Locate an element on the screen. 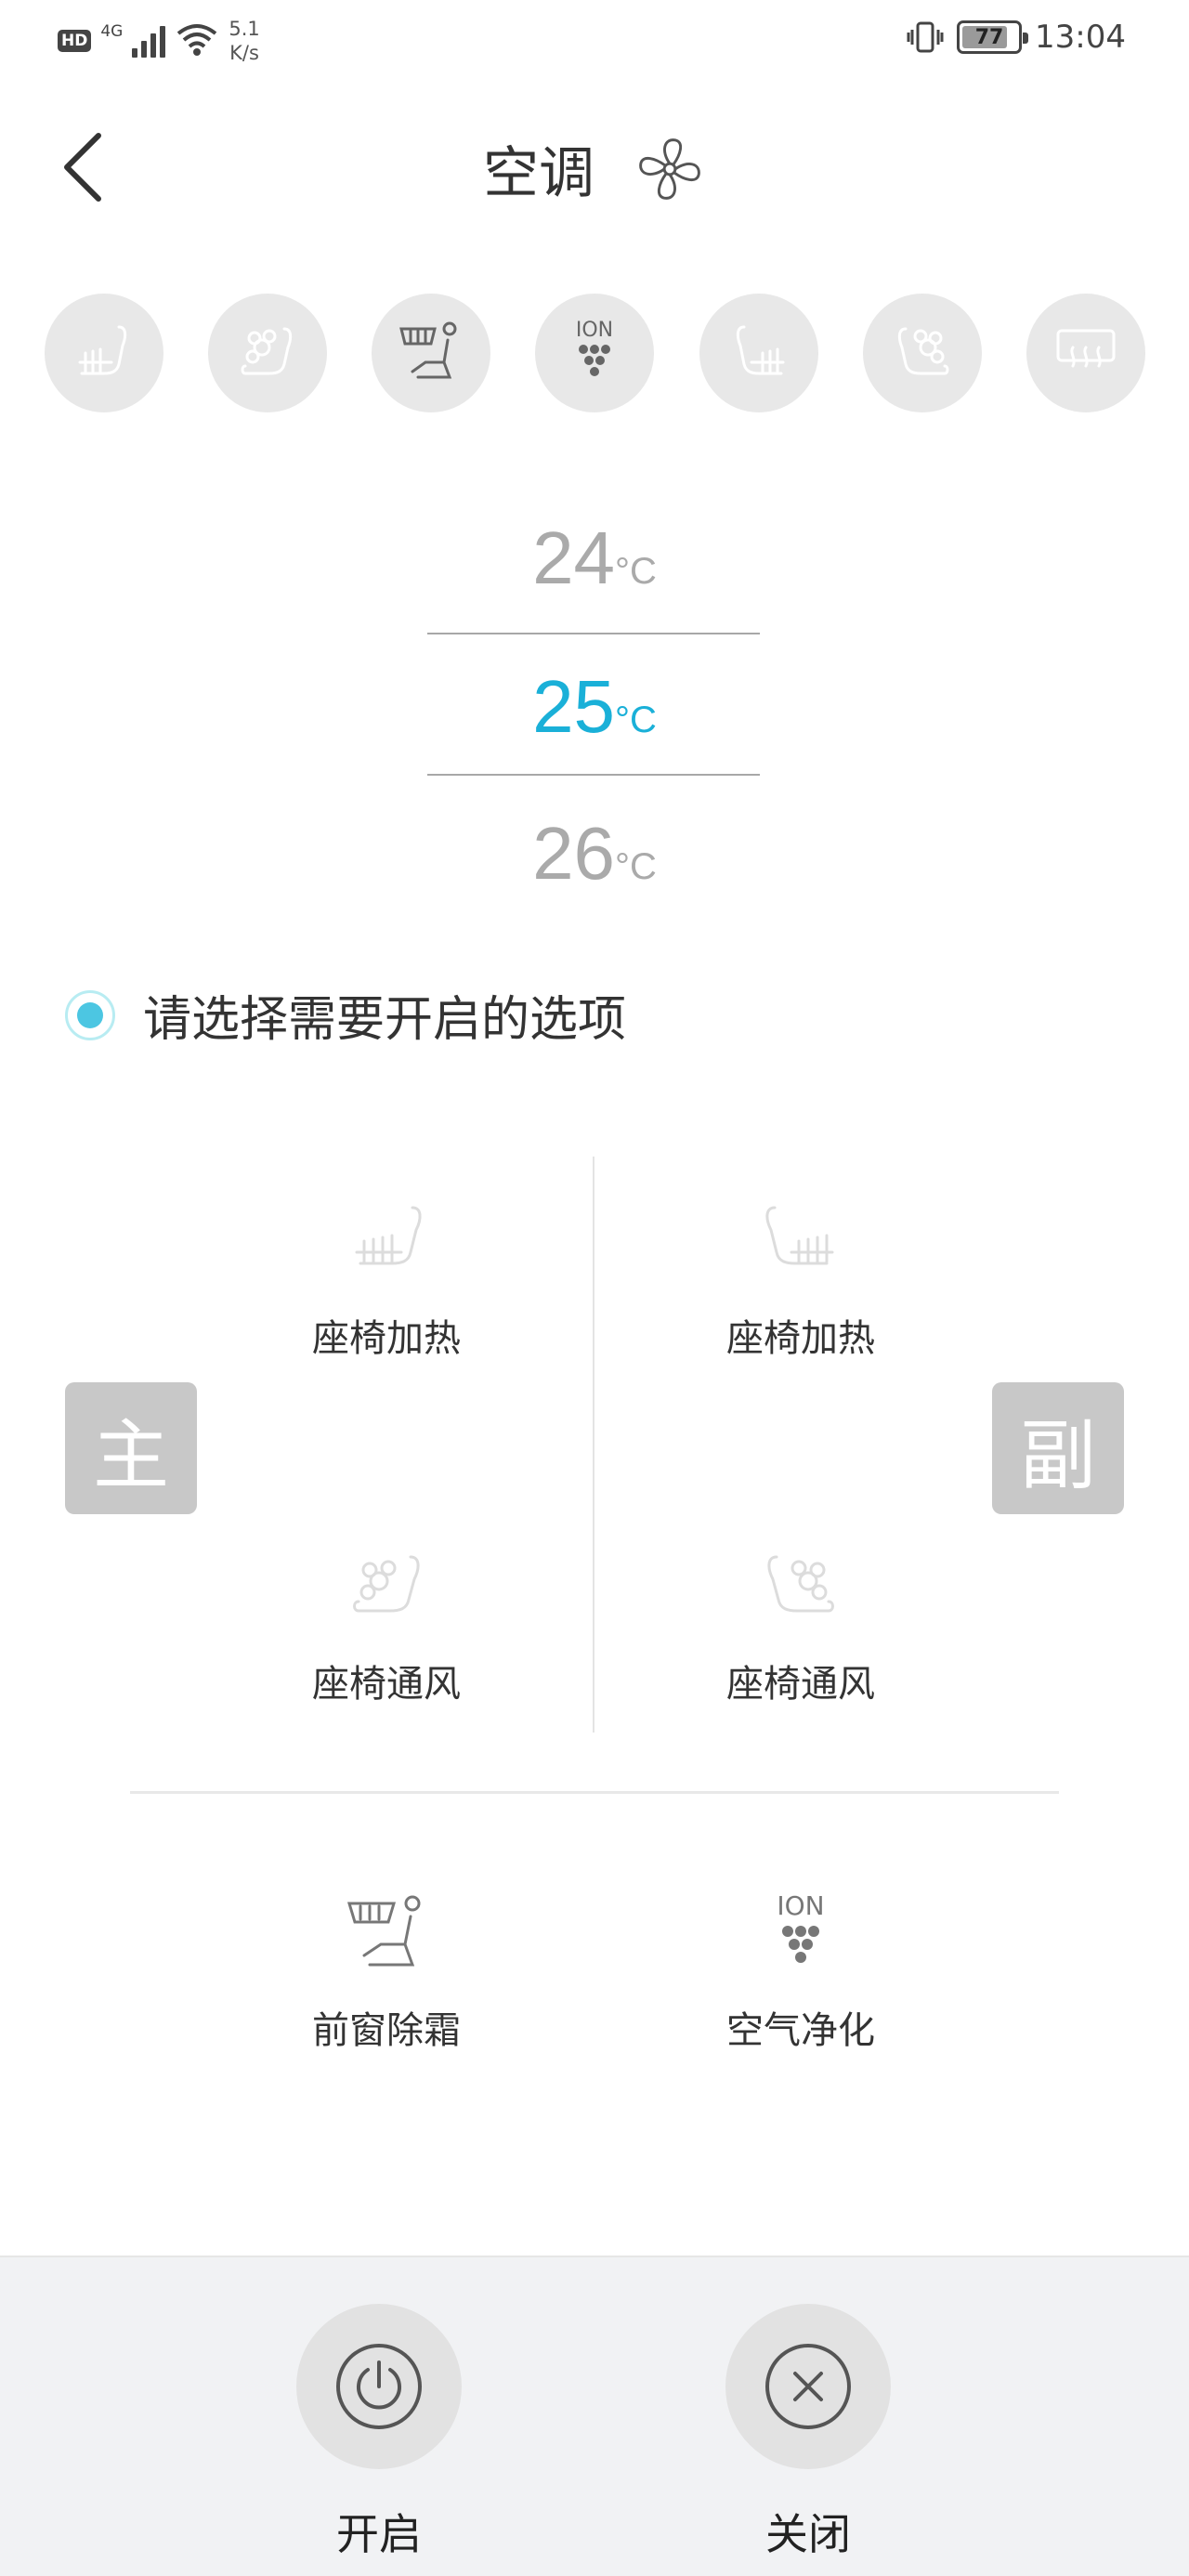 The height and width of the screenshot is (2576, 1189). fan-icon is located at coordinates (669, 168).